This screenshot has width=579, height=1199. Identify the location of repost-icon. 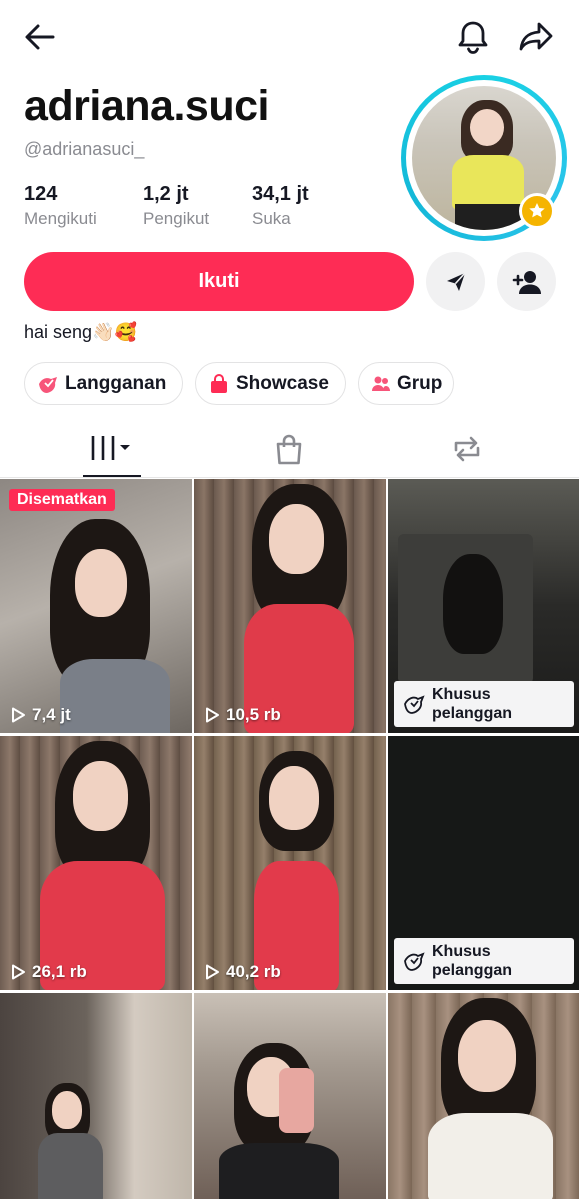
(467, 449).